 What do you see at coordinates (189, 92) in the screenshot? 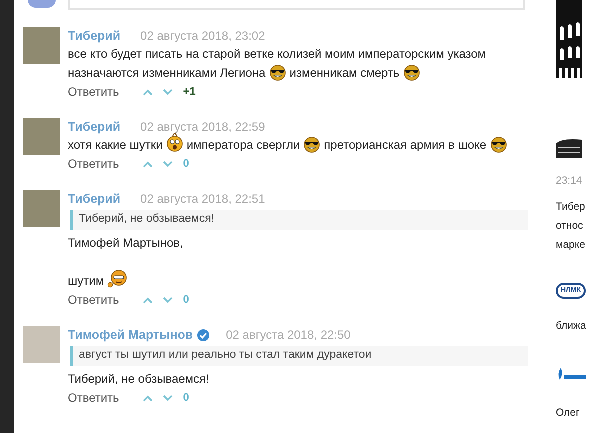
I see `vote-score: +1` at bounding box center [189, 92].